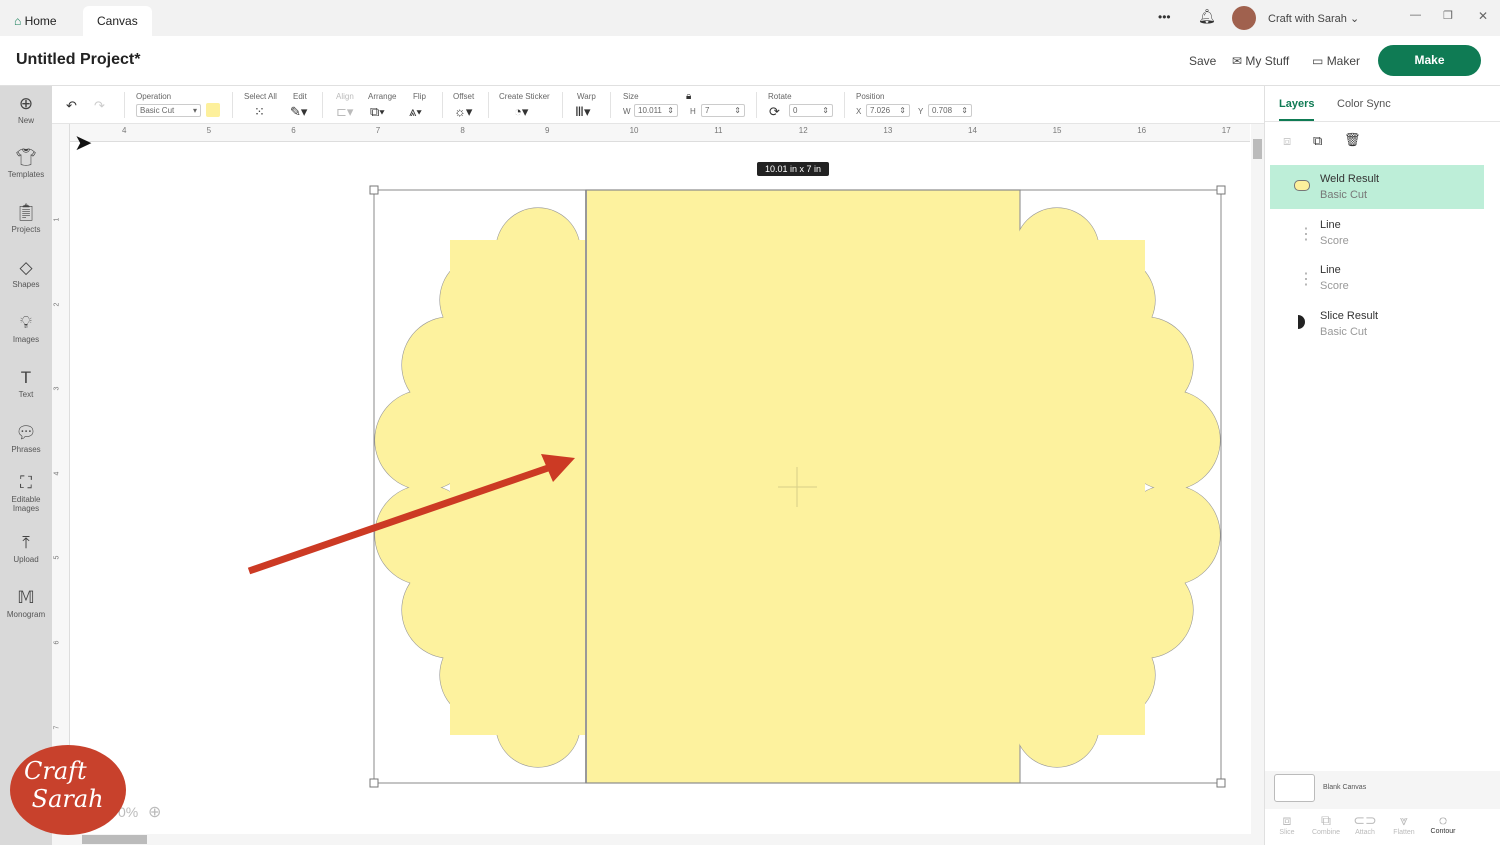 This screenshot has width=1500, height=845. I want to click on machine-icon: ▭, so click(1318, 61).